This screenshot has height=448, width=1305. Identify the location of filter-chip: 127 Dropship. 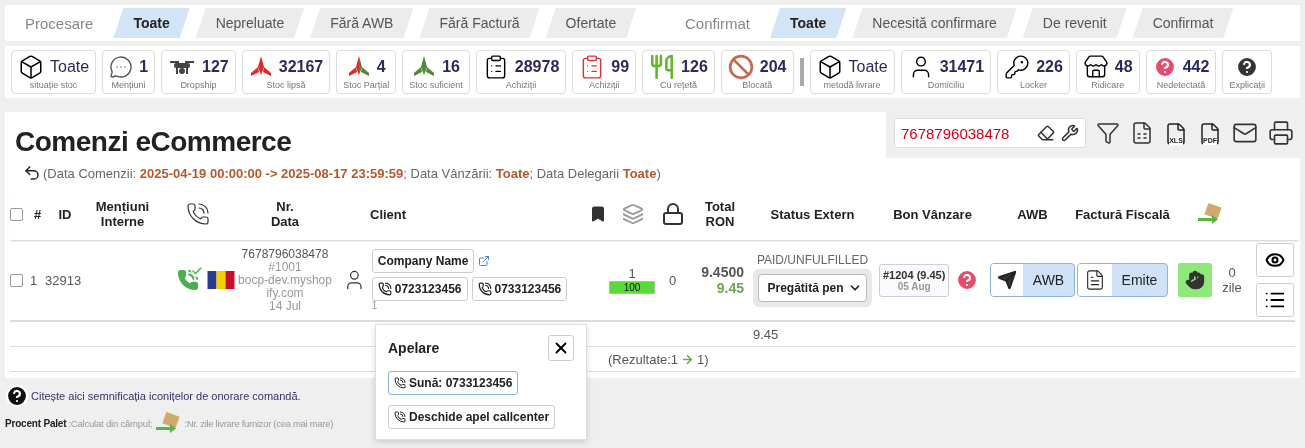
(198, 72).